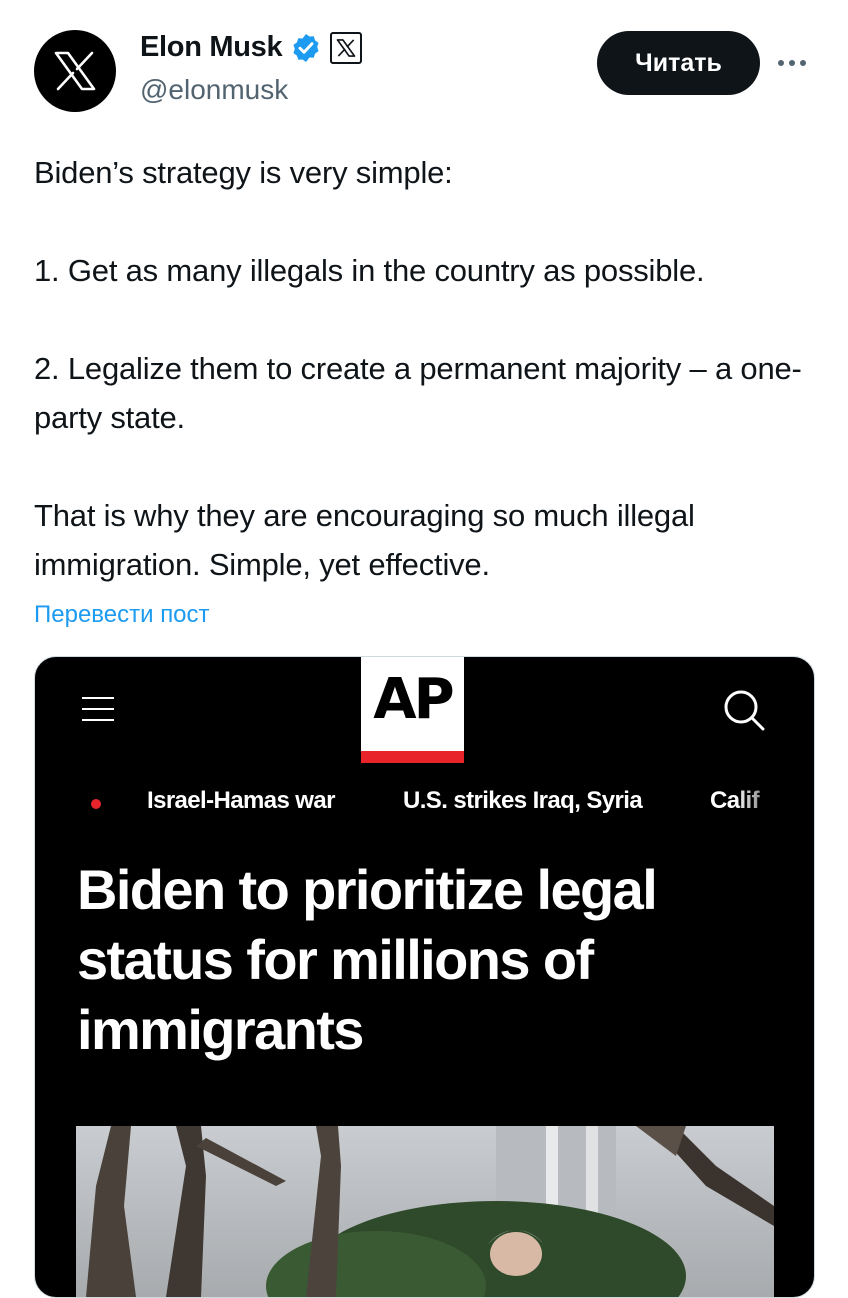  Describe the element at coordinates (774, 802) in the screenshot. I see `nav-fade` at that location.